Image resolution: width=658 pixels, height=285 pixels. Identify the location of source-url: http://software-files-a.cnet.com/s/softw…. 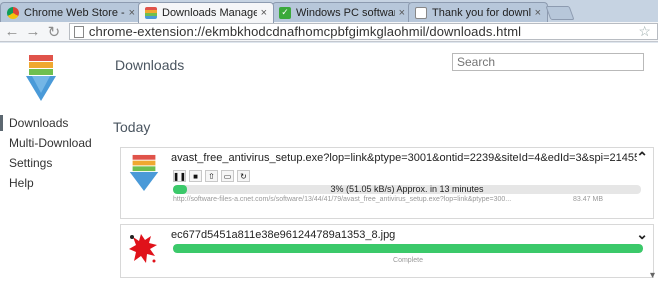
(342, 199).